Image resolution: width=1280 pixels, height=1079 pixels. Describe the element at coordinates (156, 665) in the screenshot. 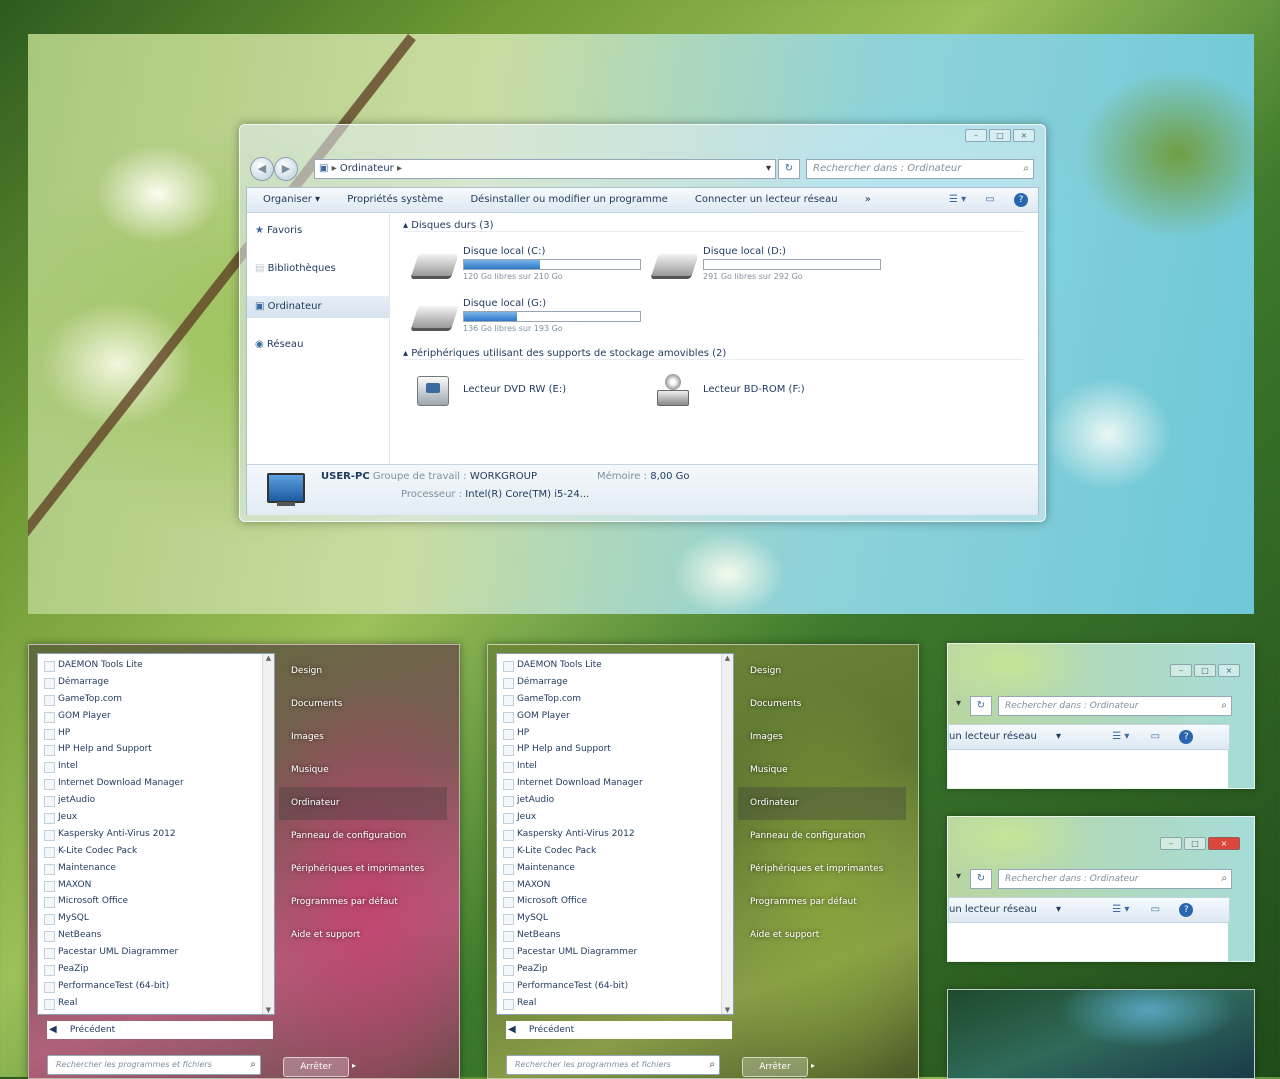

I see `program-item: DAEMON Tools Lite` at that location.